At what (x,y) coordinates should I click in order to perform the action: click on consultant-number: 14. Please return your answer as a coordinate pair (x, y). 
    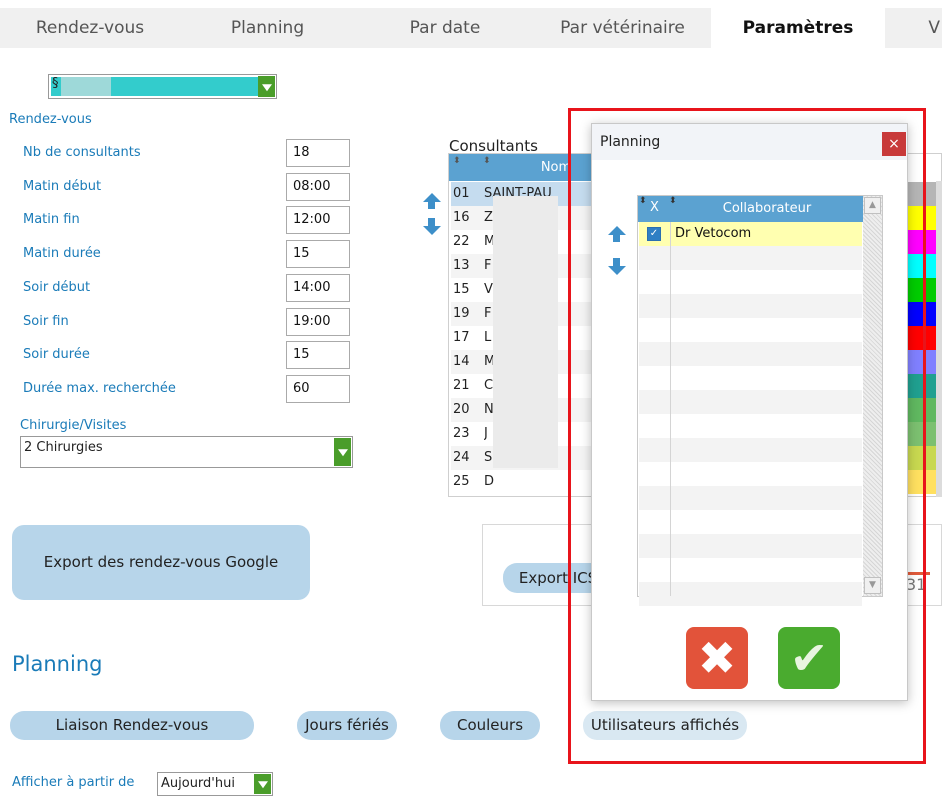
    Looking at the image, I should click on (461, 361).